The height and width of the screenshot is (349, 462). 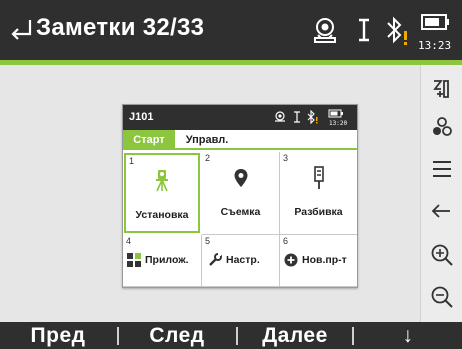 What do you see at coordinates (162, 181) in the screenshot?
I see `tripod-icon` at bounding box center [162, 181].